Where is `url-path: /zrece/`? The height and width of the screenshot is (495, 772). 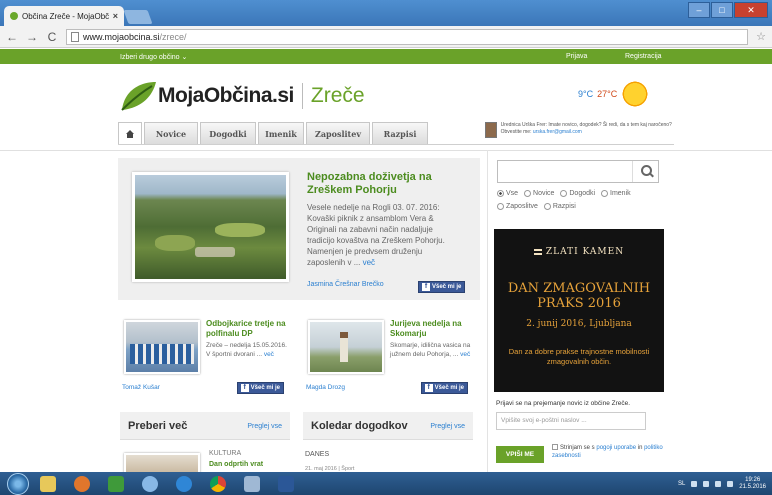
url-path: /zrece/ is located at coordinates (173, 36).